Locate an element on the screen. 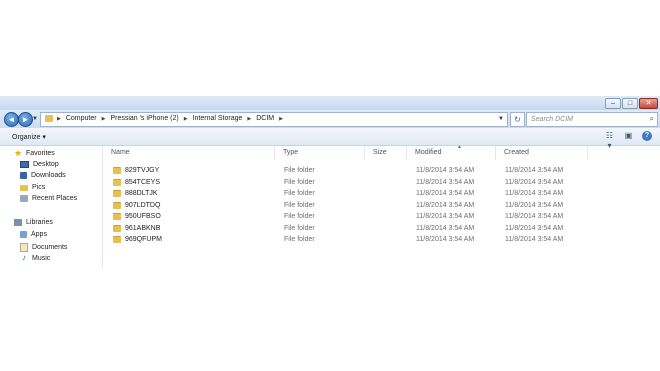  sort-arrow-icon: ▲ is located at coordinates (459, 147).